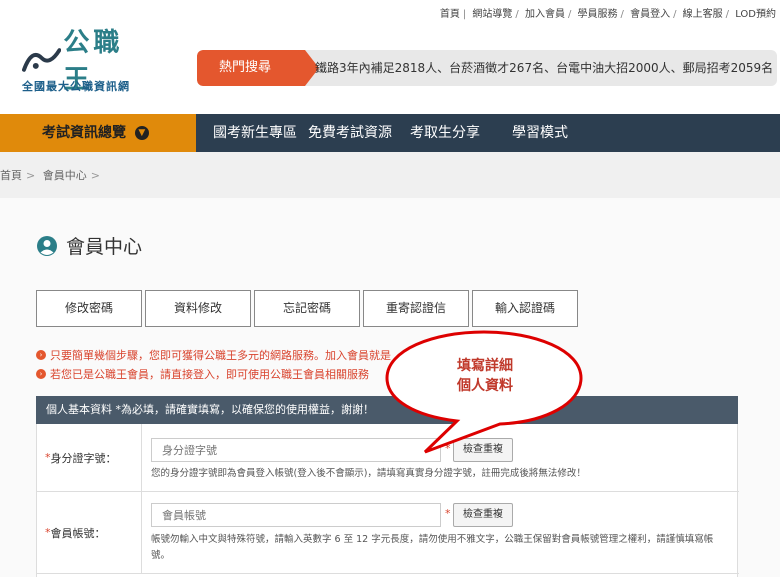  What do you see at coordinates (141, 133) in the screenshot?
I see `chevron-down-icon: ▼` at bounding box center [141, 133].